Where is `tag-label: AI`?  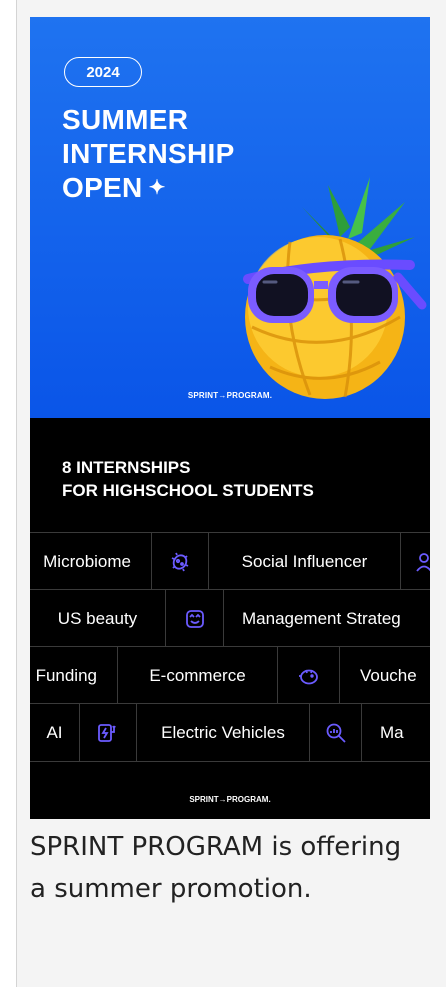 tag-label: AI is located at coordinates (54, 732).